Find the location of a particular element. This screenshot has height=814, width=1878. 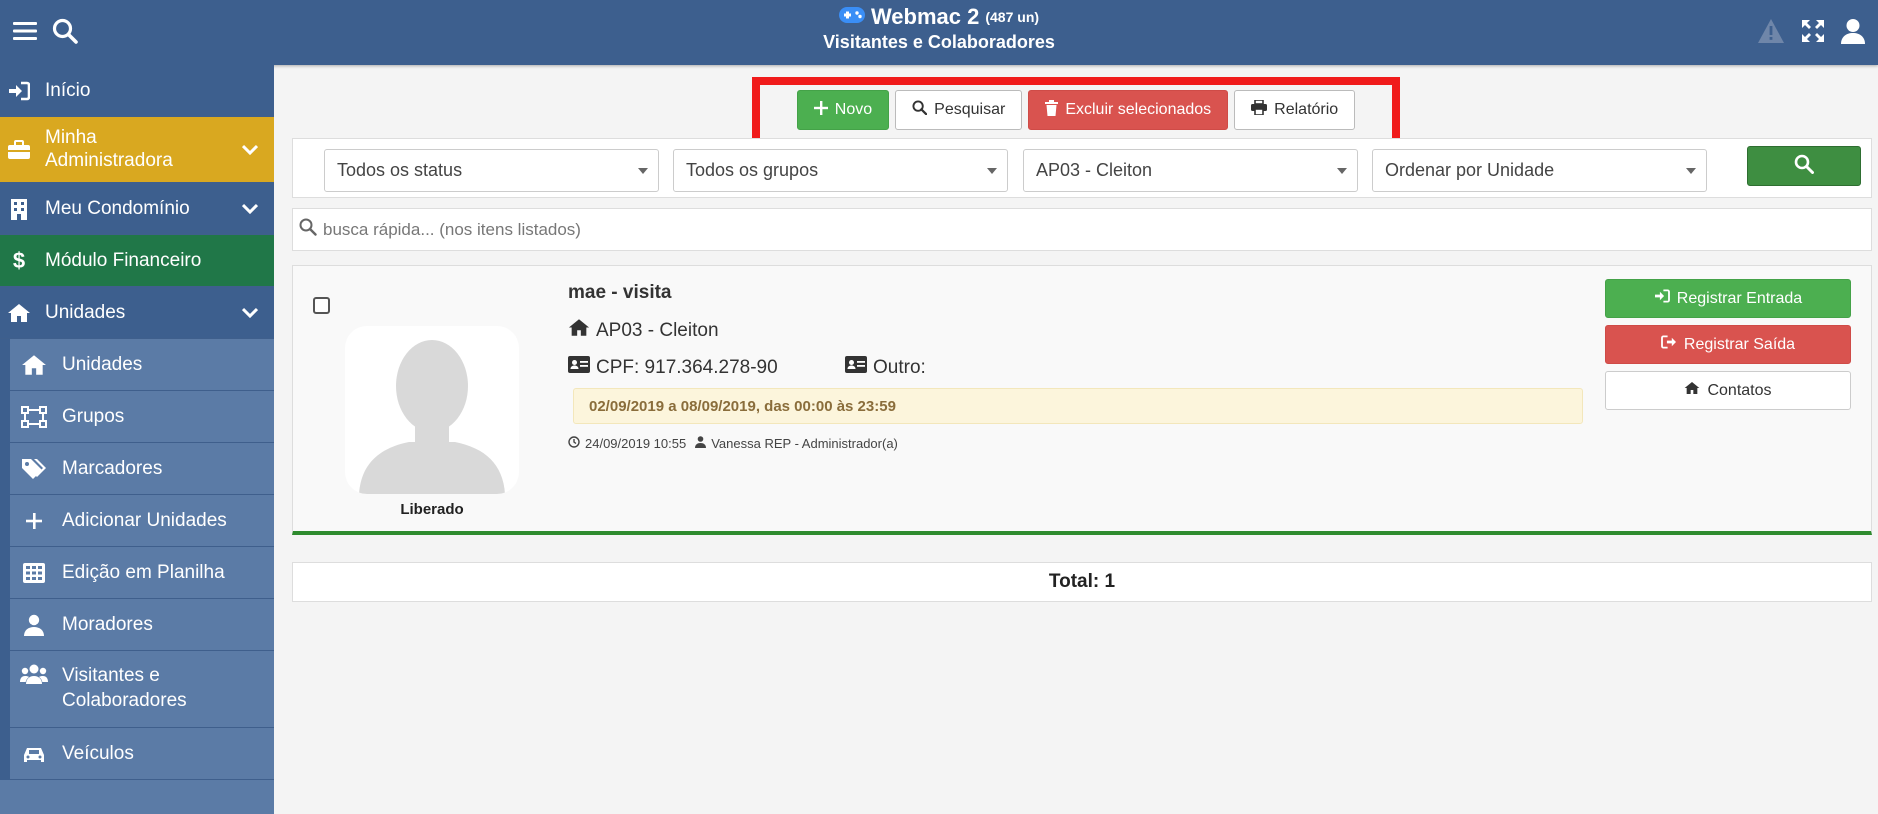

sidebar-subitem-edicao-planilha: Edição em Planilha is located at coordinates (142, 573).